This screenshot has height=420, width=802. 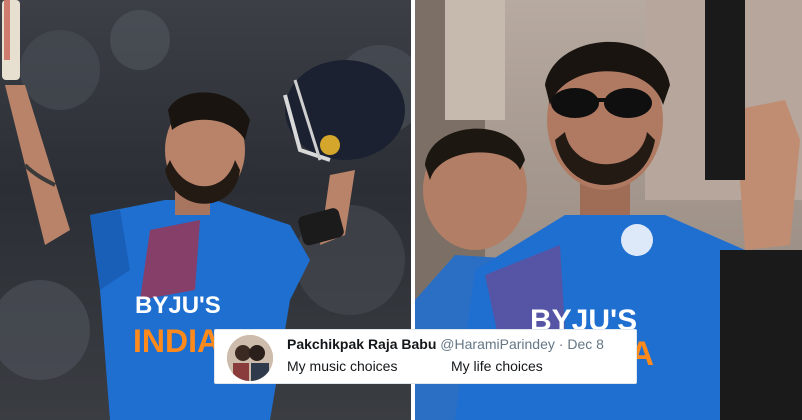 What do you see at coordinates (497, 344) in the screenshot?
I see `user-handle: @HaramiParindey` at bounding box center [497, 344].